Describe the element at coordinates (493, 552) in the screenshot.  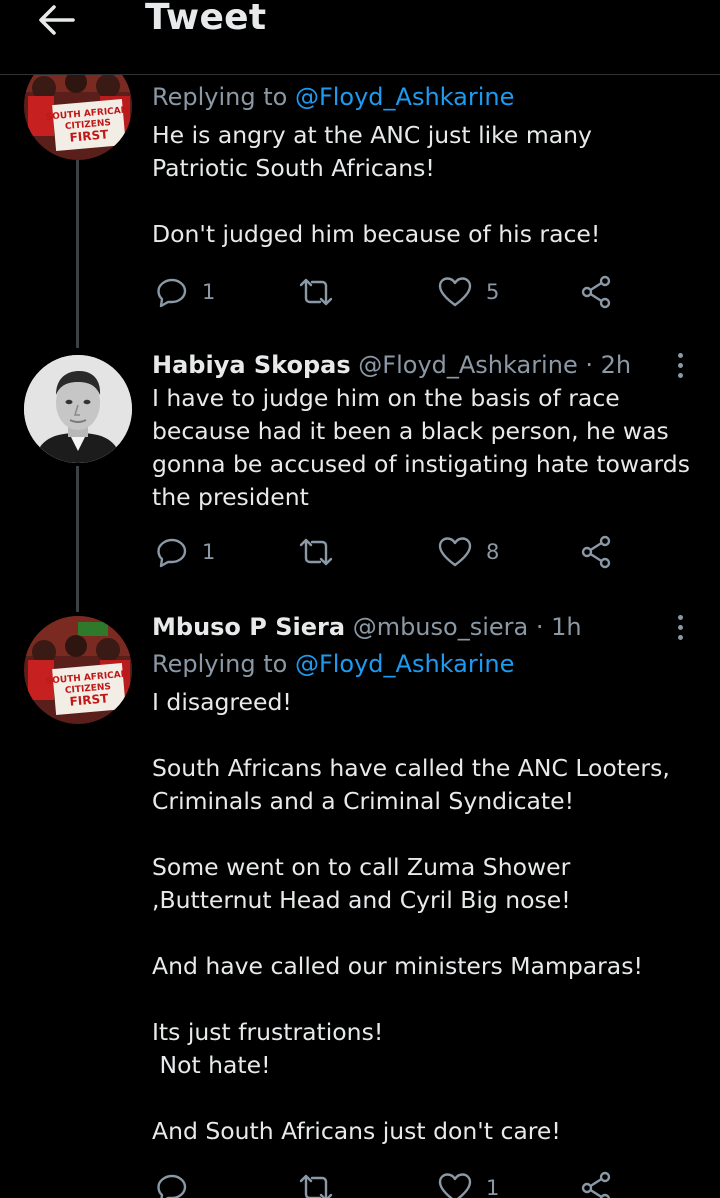
I see `like-count: 8` at that location.